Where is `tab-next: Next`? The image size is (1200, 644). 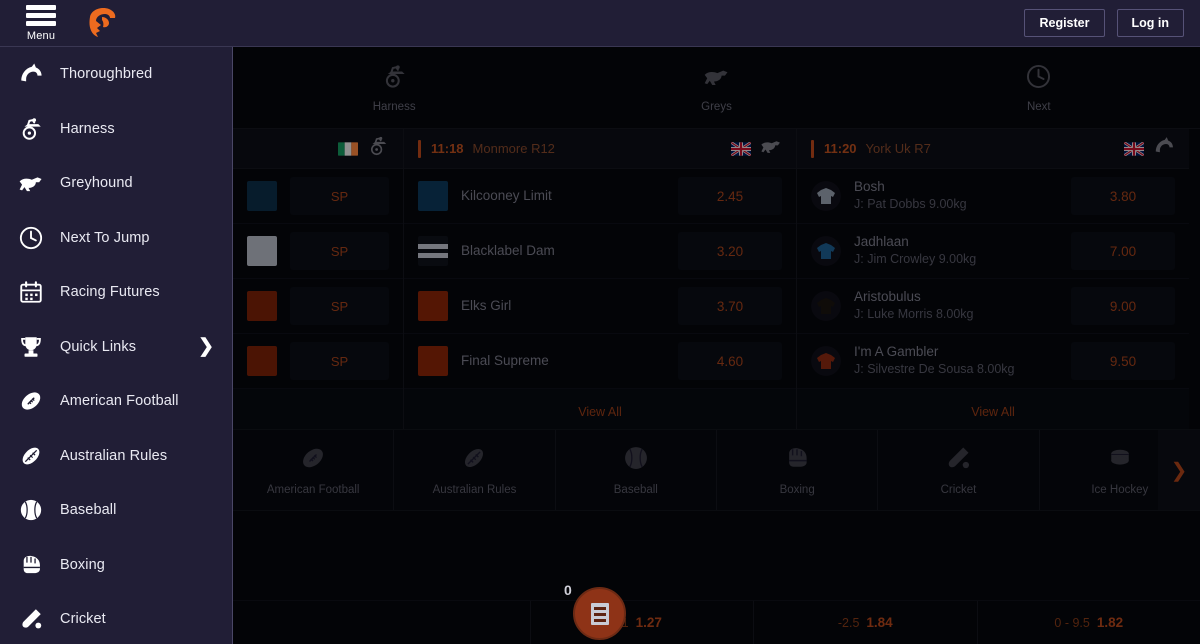
tab-next: Next is located at coordinates (1039, 88).